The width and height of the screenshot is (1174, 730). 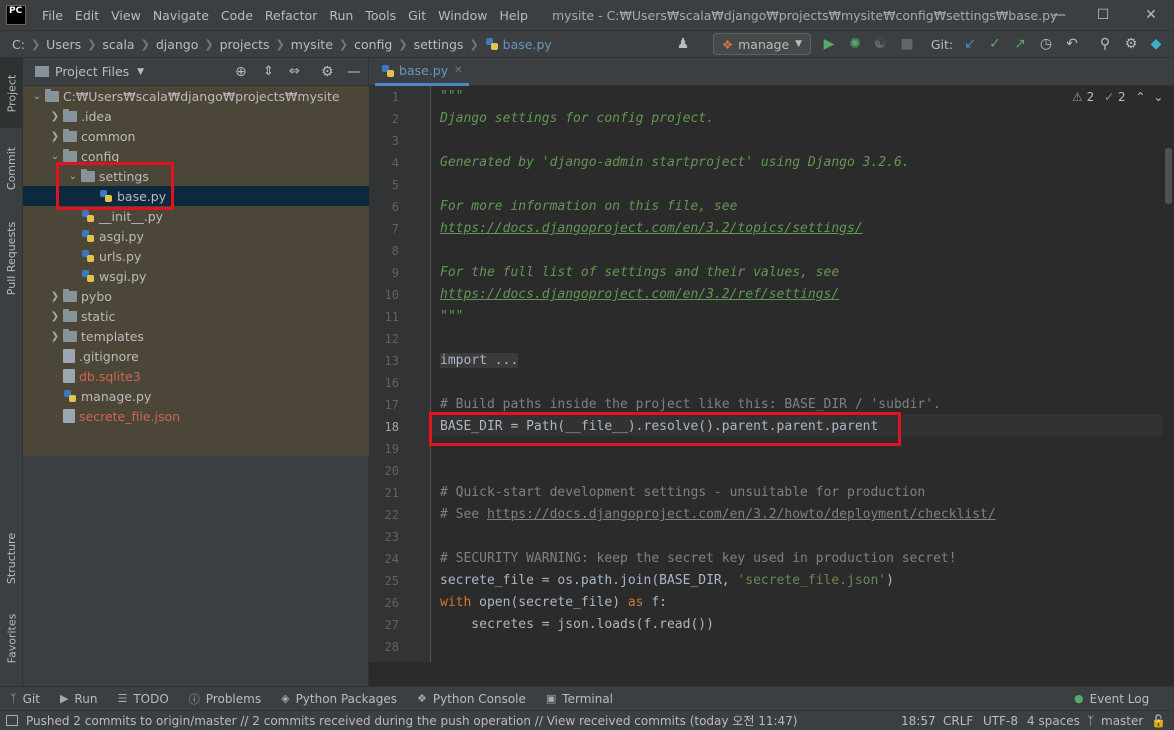 What do you see at coordinates (907, 44) in the screenshot?
I see `stop-icon: ■` at bounding box center [907, 44].